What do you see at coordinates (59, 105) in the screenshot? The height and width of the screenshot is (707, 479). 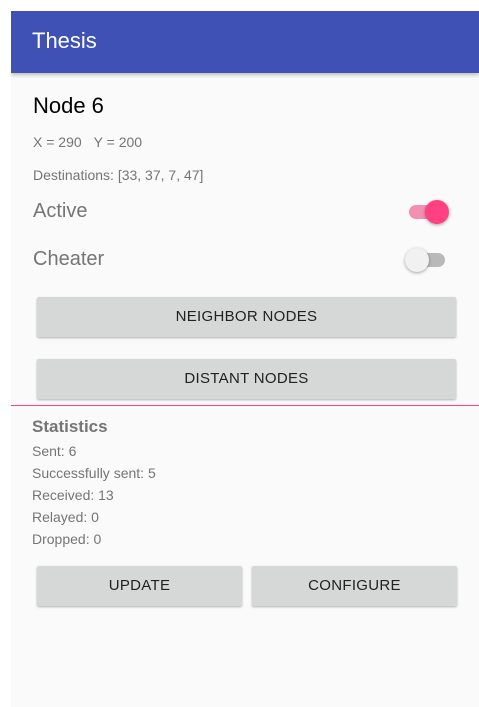 I see `node-label: Node` at bounding box center [59, 105].